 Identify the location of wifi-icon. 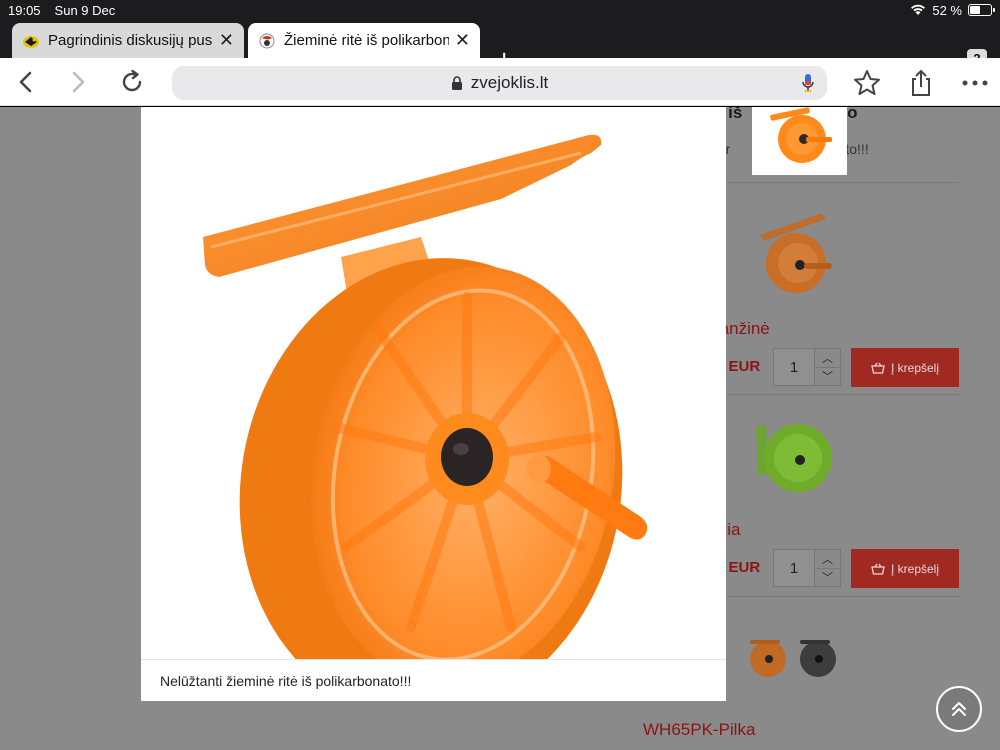
(918, 9).